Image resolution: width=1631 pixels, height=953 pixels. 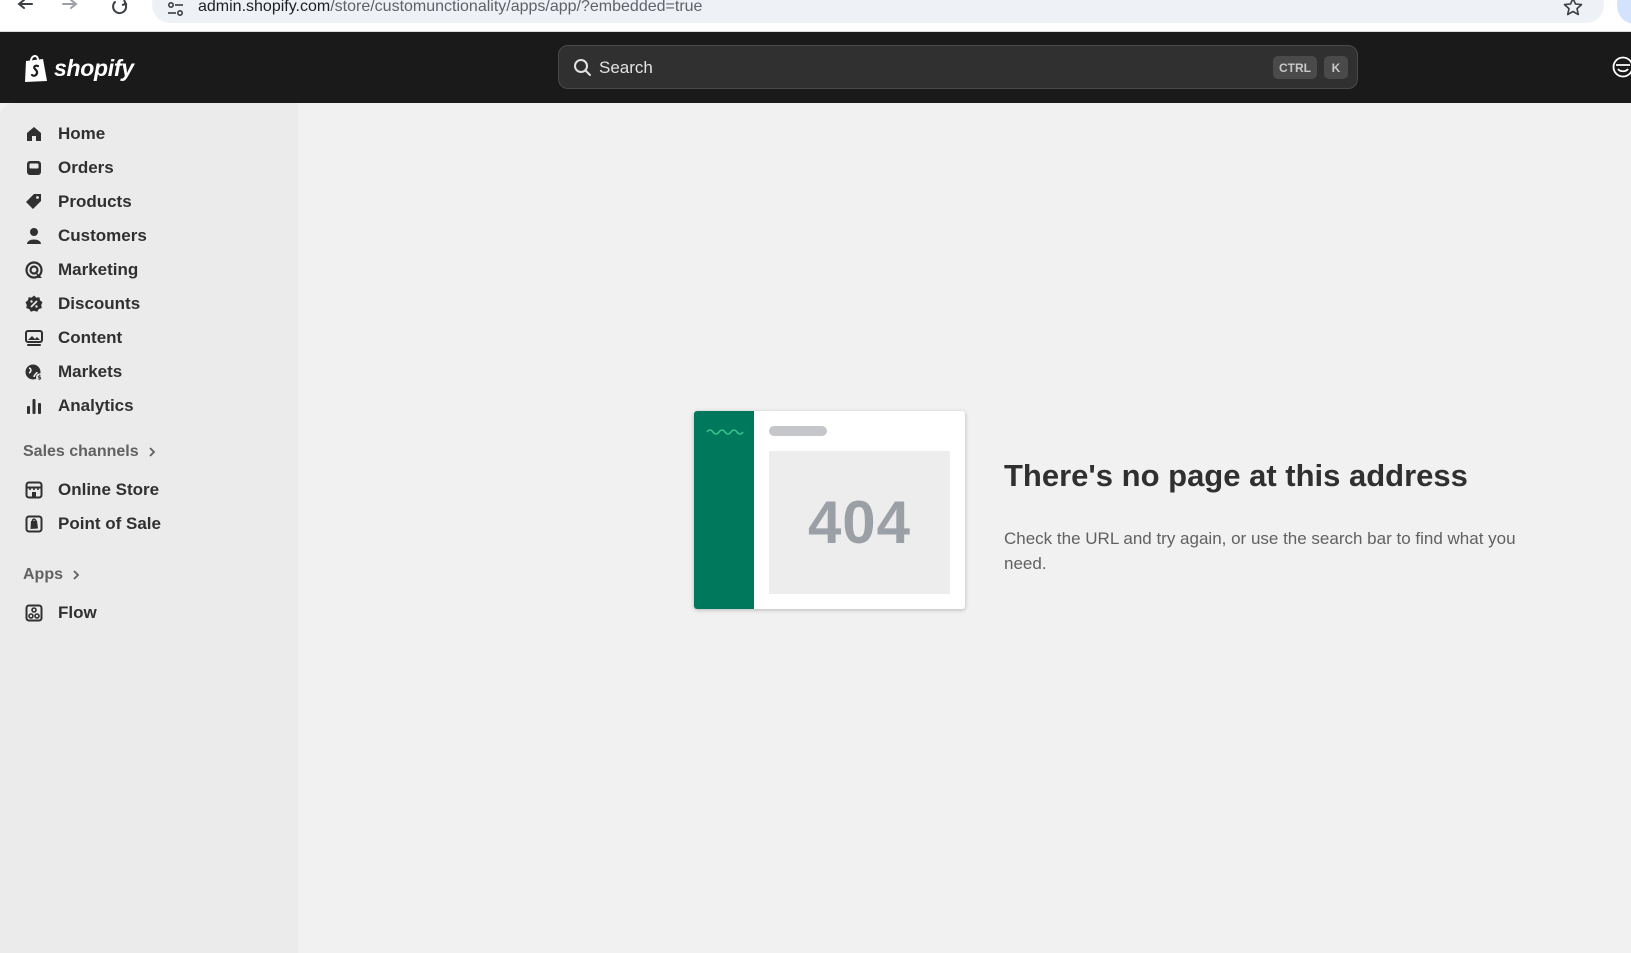 What do you see at coordinates (70, 4) in the screenshot?
I see `arrow-right-icon` at bounding box center [70, 4].